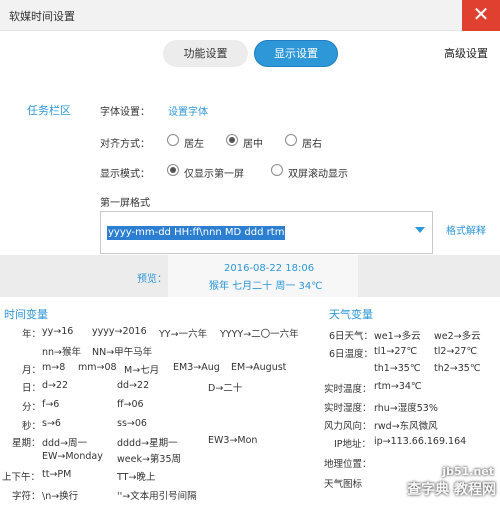 The height and width of the screenshot is (505, 500). I want to click on tab-function-settings: 功能设置, so click(205, 53).